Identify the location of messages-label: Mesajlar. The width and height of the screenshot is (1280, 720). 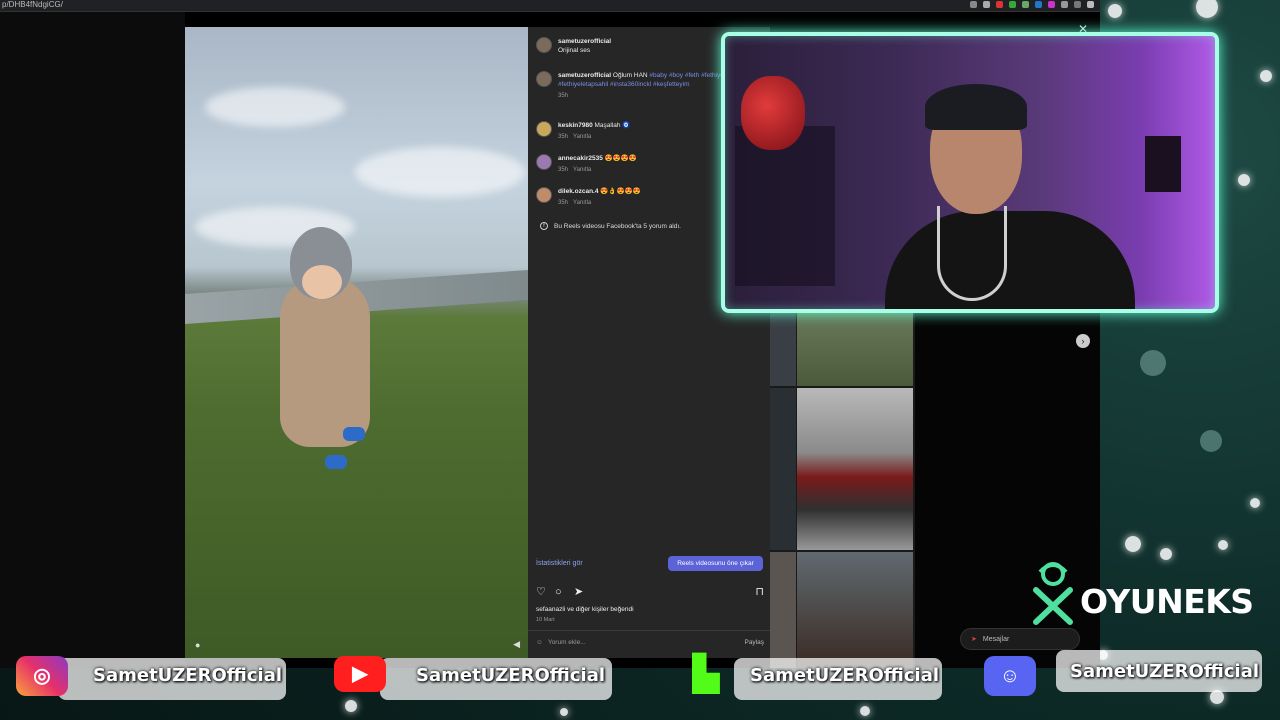
(996, 639).